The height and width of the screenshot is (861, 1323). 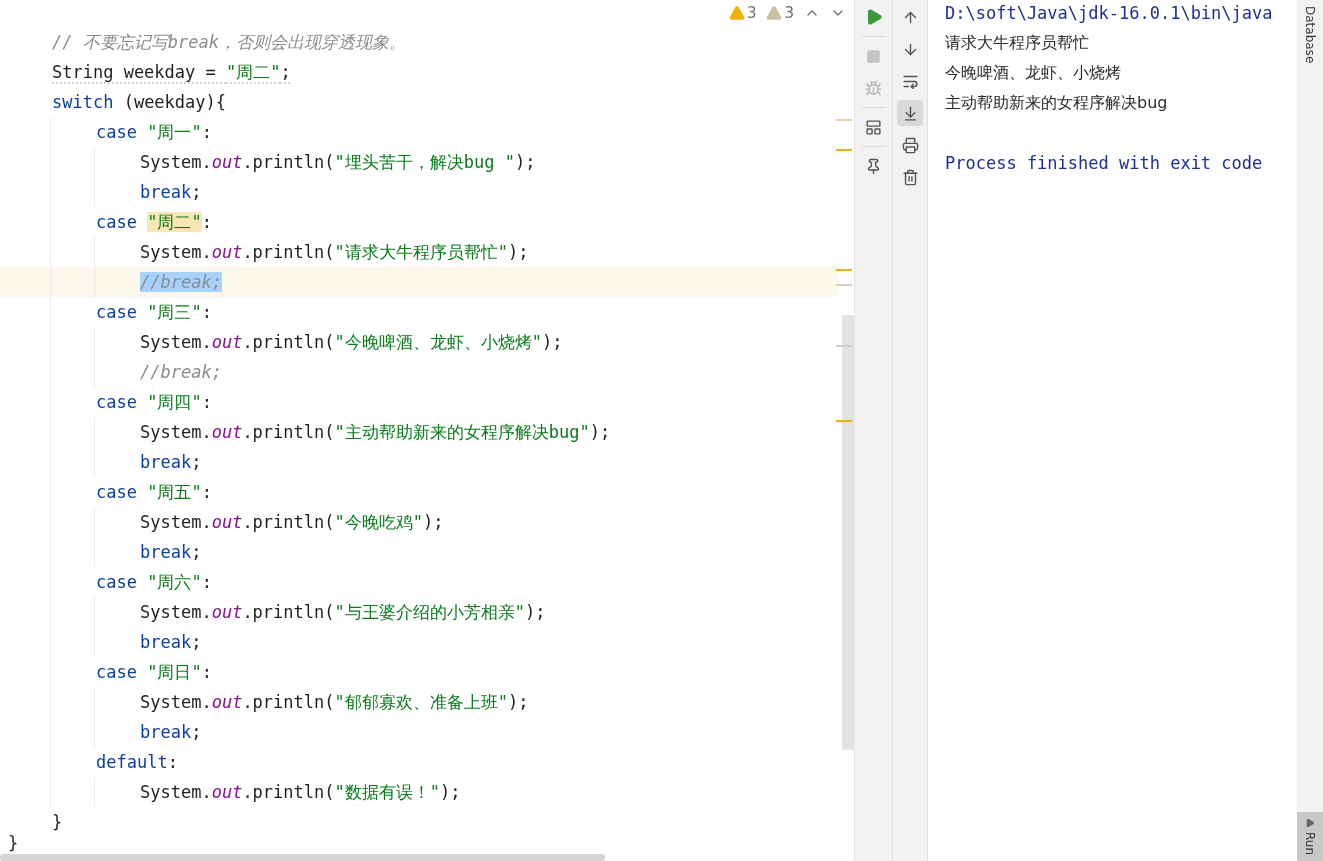 I want to click on console-line: Process finished with exit code, so click(x=1104, y=163).